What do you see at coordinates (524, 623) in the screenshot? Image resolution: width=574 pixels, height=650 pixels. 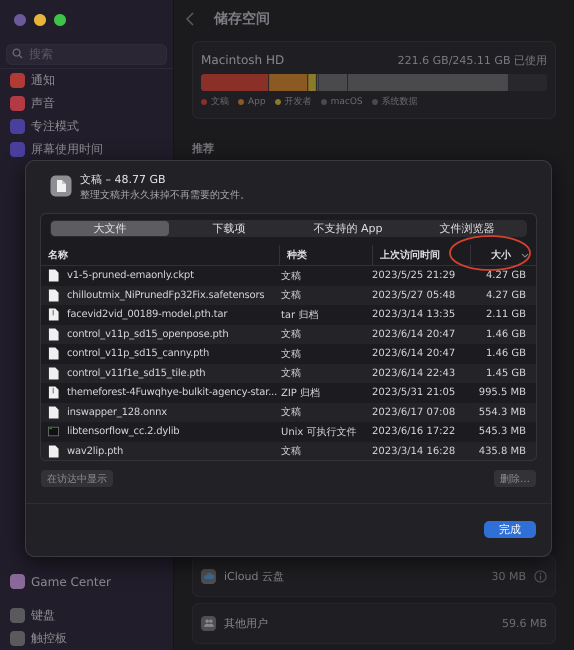 I see `category-size: 59.6 MB` at bounding box center [524, 623].